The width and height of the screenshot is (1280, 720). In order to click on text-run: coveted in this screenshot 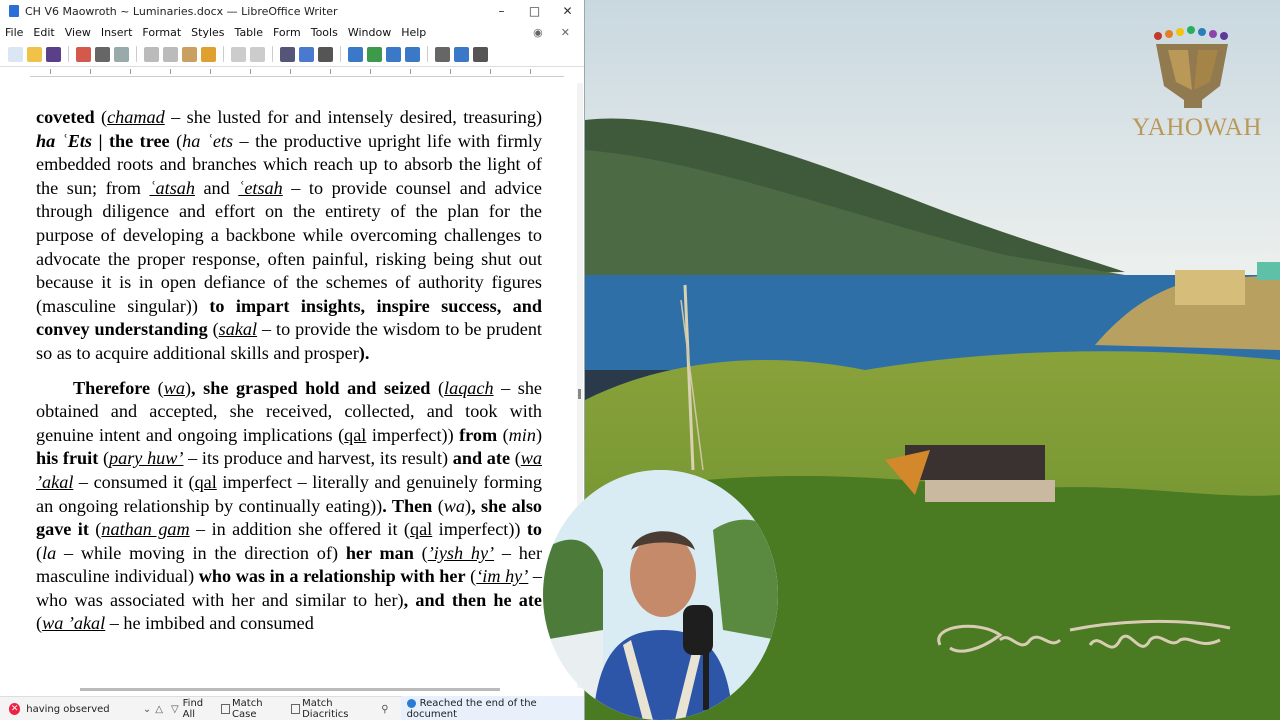, I will do `click(65, 117)`.